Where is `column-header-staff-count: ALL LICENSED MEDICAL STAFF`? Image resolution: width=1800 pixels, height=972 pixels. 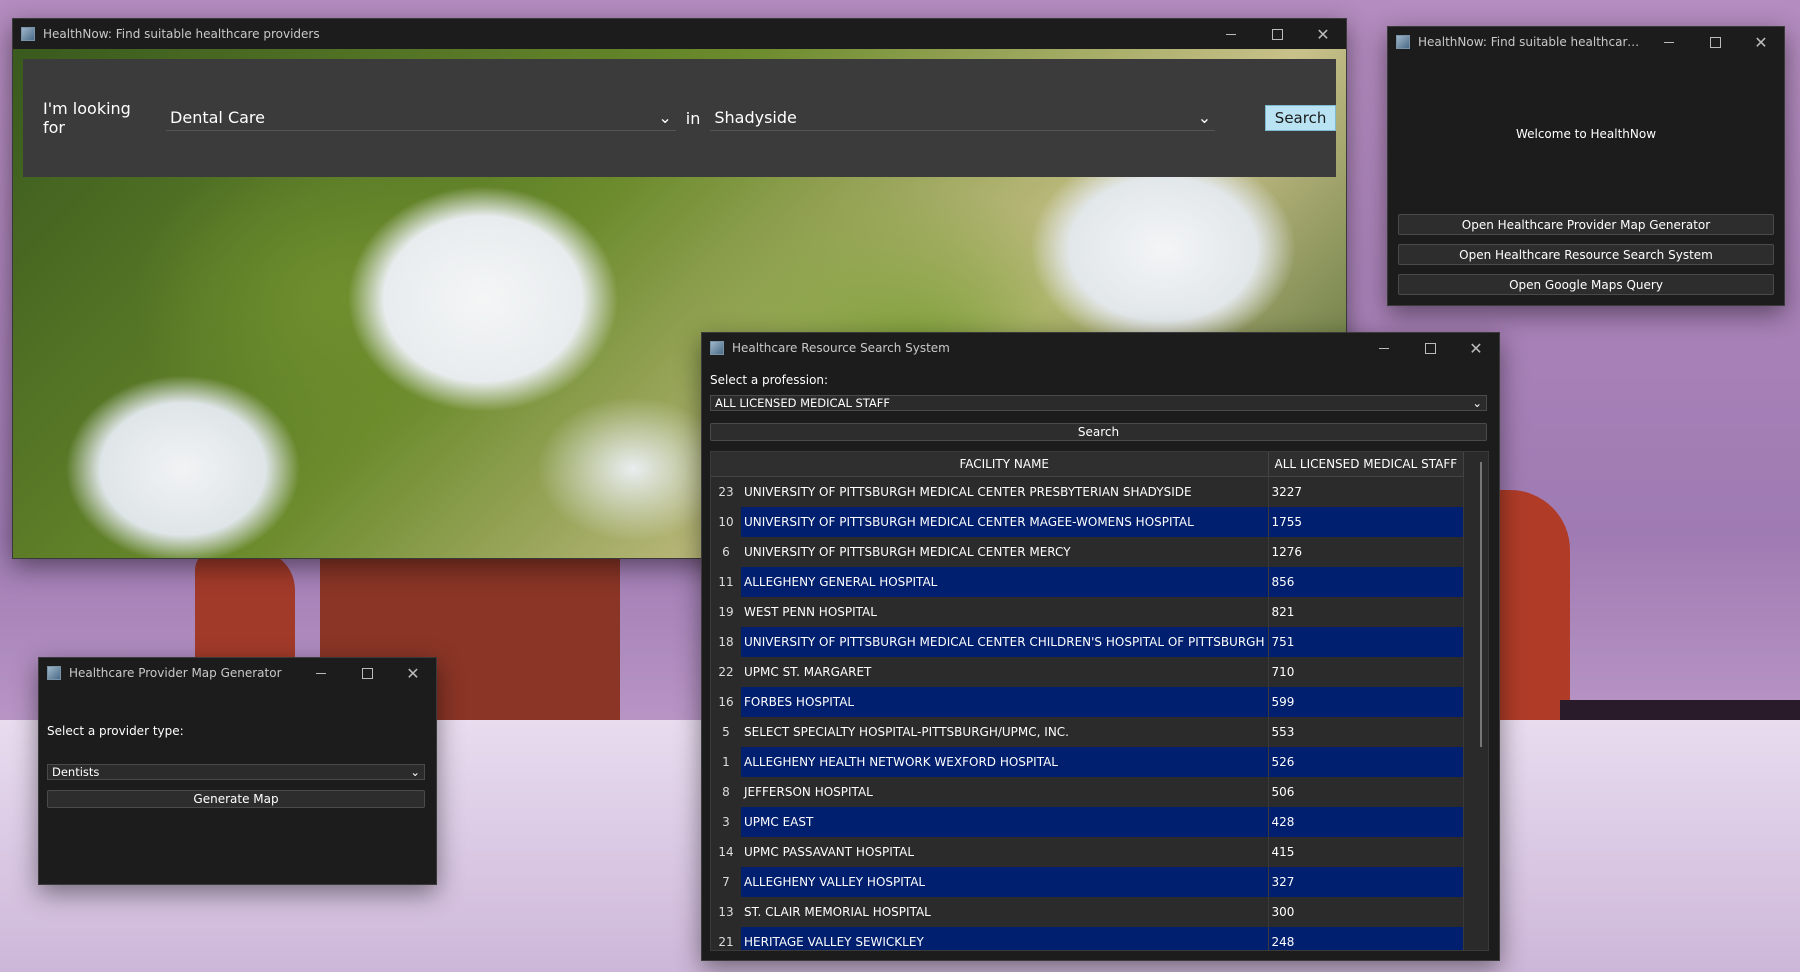 column-header-staff-count: ALL LICENSED MEDICAL STAFF is located at coordinates (1366, 464).